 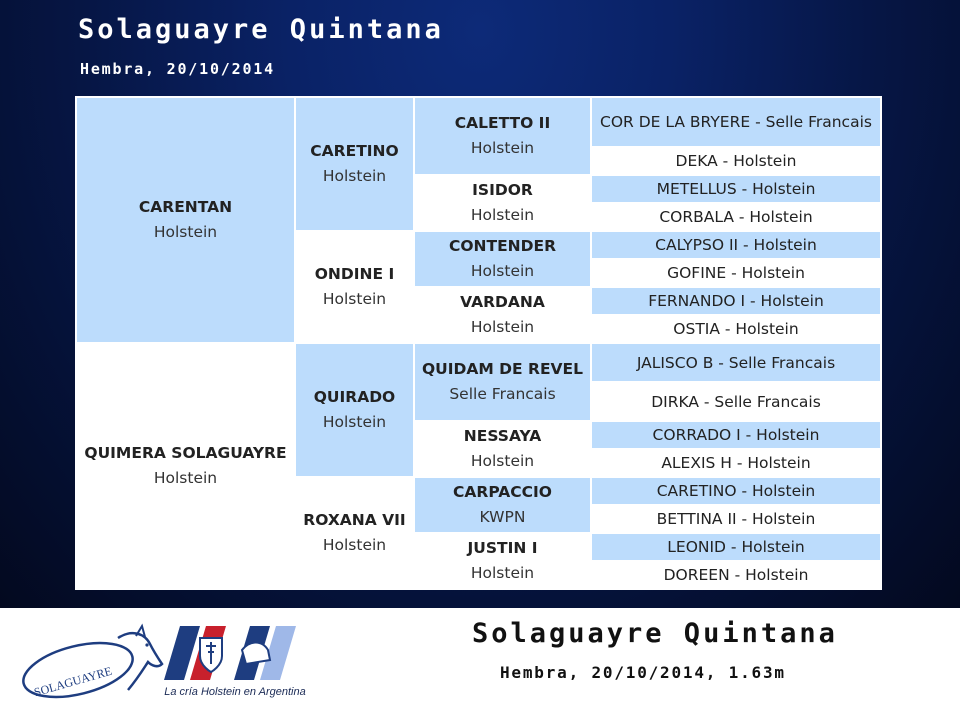 What do you see at coordinates (261, 29) in the screenshot?
I see `page-title: Solaguayre Quintana` at bounding box center [261, 29].